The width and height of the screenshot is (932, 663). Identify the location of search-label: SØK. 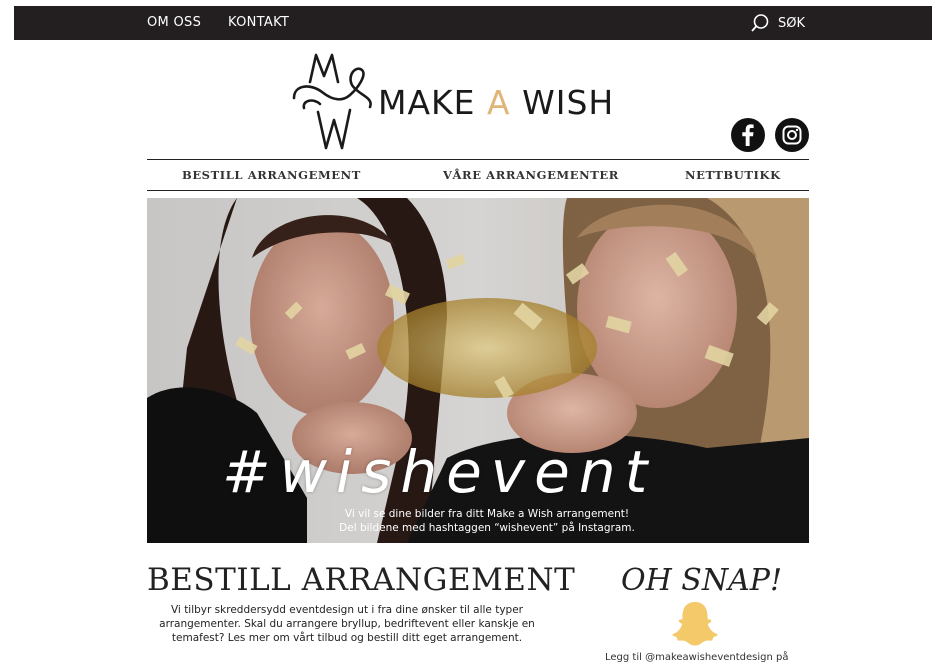
(792, 23).